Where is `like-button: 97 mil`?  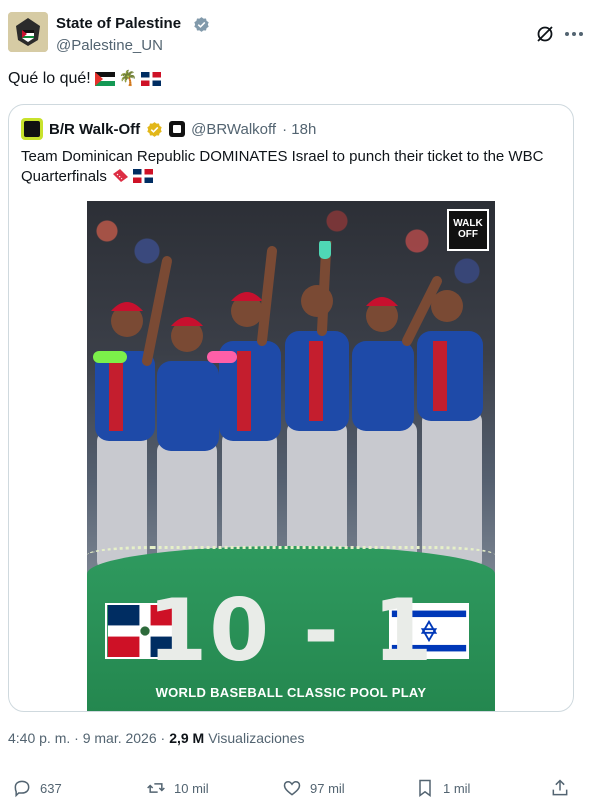
like-button: 97 mil is located at coordinates (313, 788).